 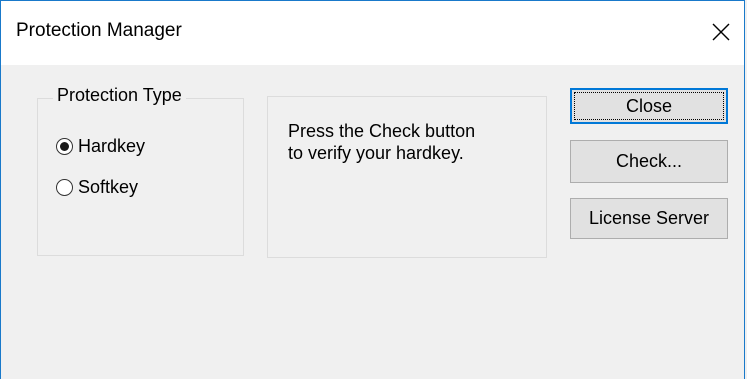 I want to click on hardkey-label: Hardkey, so click(x=112, y=146).